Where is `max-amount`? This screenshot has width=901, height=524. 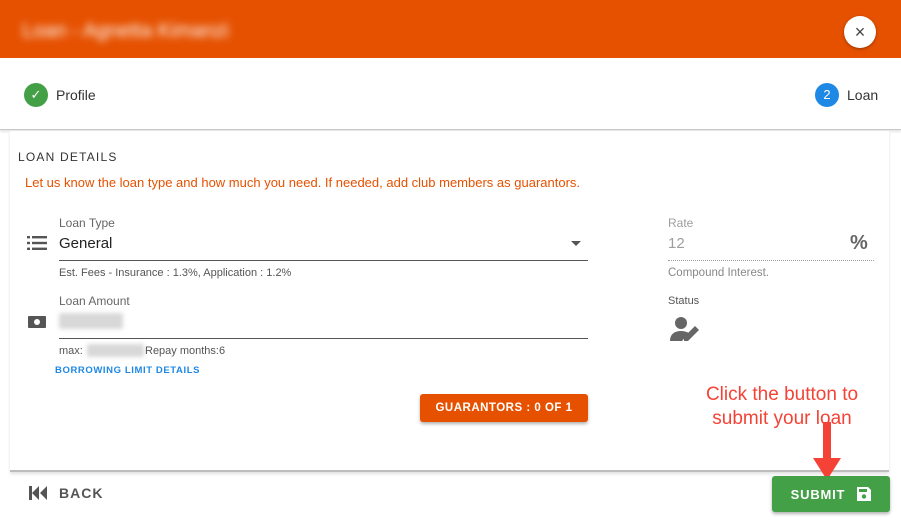 max-amount is located at coordinates (115, 350).